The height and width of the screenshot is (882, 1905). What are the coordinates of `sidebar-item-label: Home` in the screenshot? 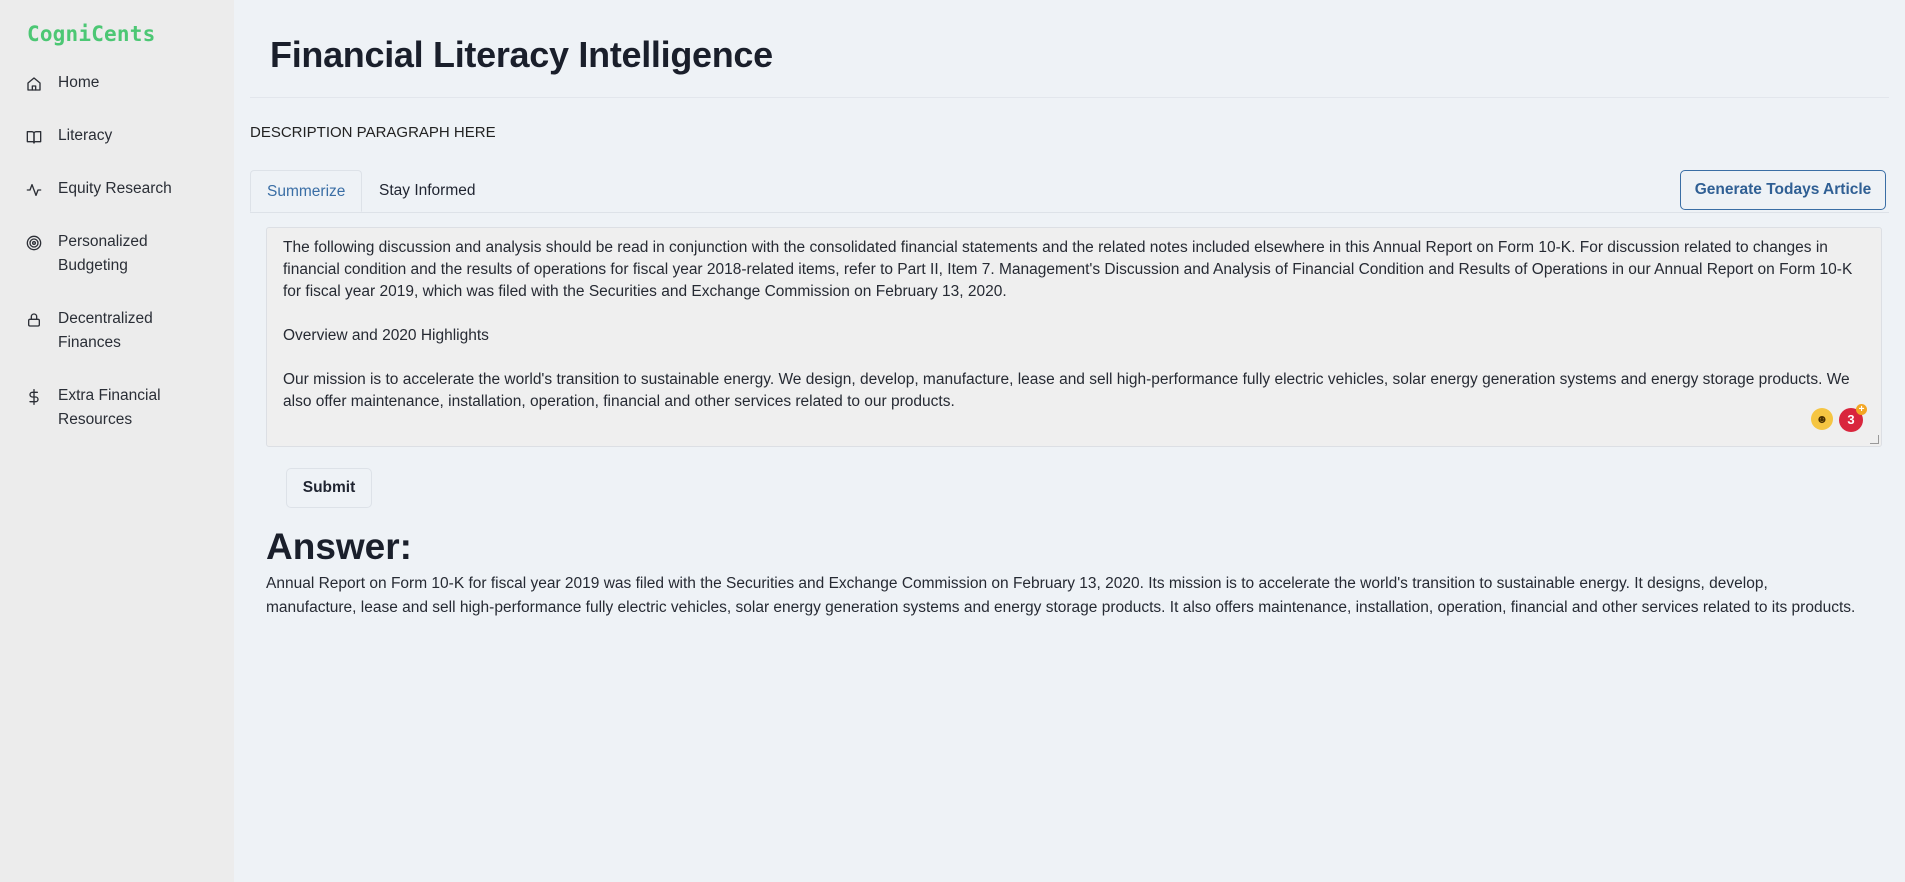 It's located at (79, 82).